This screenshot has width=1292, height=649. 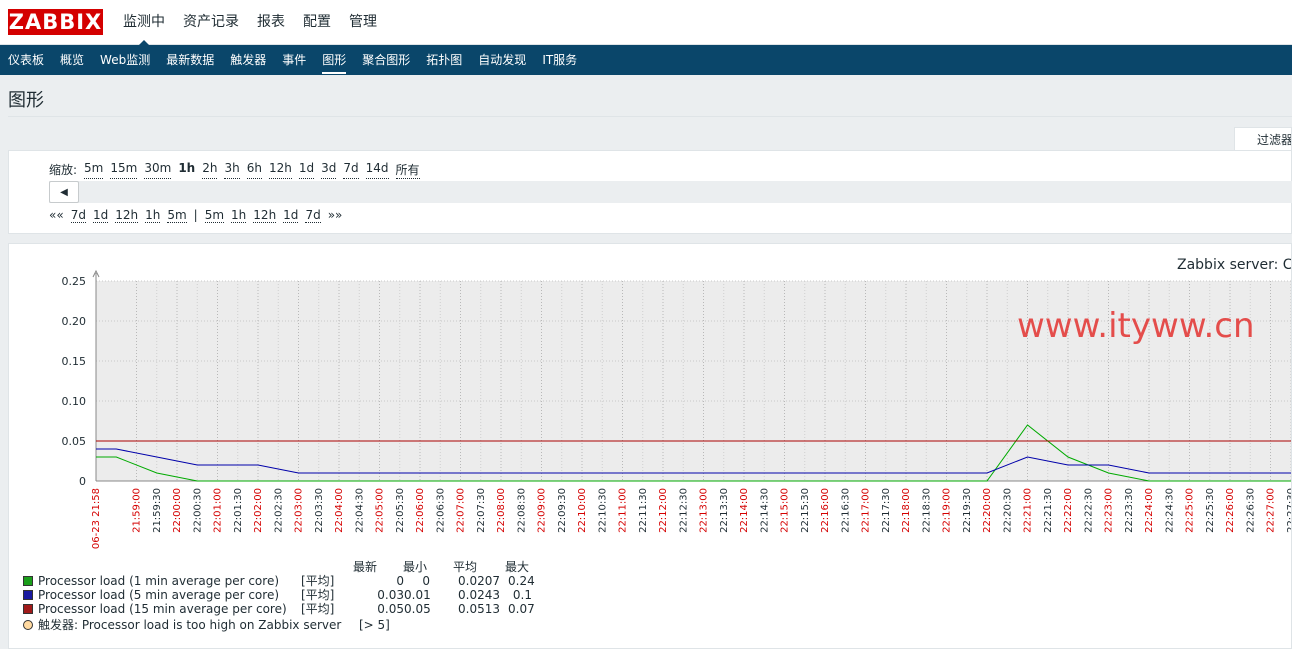 What do you see at coordinates (866, 510) in the screenshot?
I see `x-tick-label: 22:17:00` at bounding box center [866, 510].